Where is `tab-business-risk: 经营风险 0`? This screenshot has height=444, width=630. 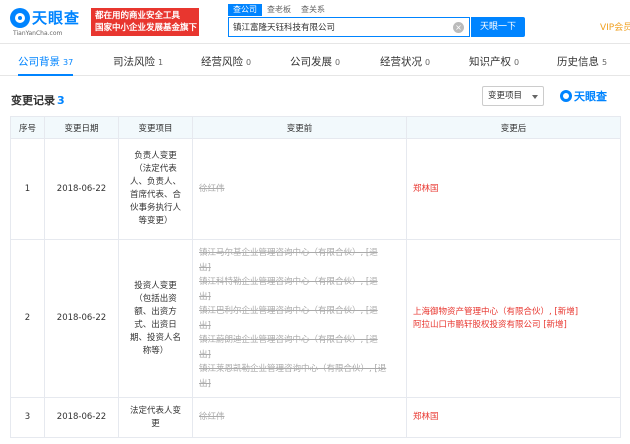 tab-business-risk: 经营风险 0 is located at coordinates (226, 62).